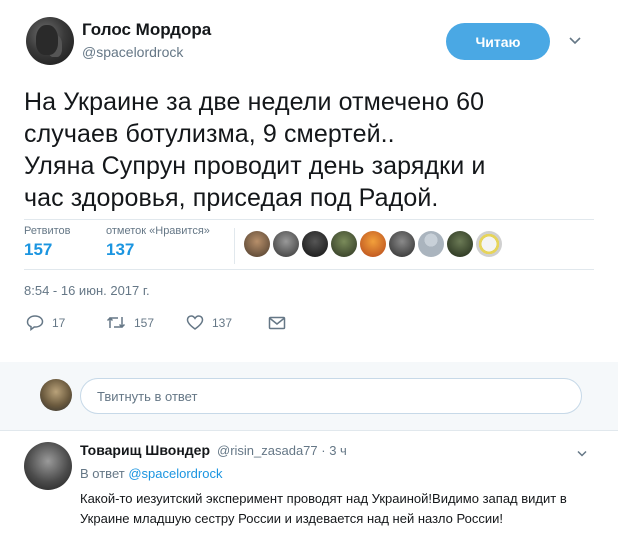 The height and width of the screenshot is (558, 618). What do you see at coordinates (146, 30) in the screenshot?
I see `author-display-name: Голос Мордора` at bounding box center [146, 30].